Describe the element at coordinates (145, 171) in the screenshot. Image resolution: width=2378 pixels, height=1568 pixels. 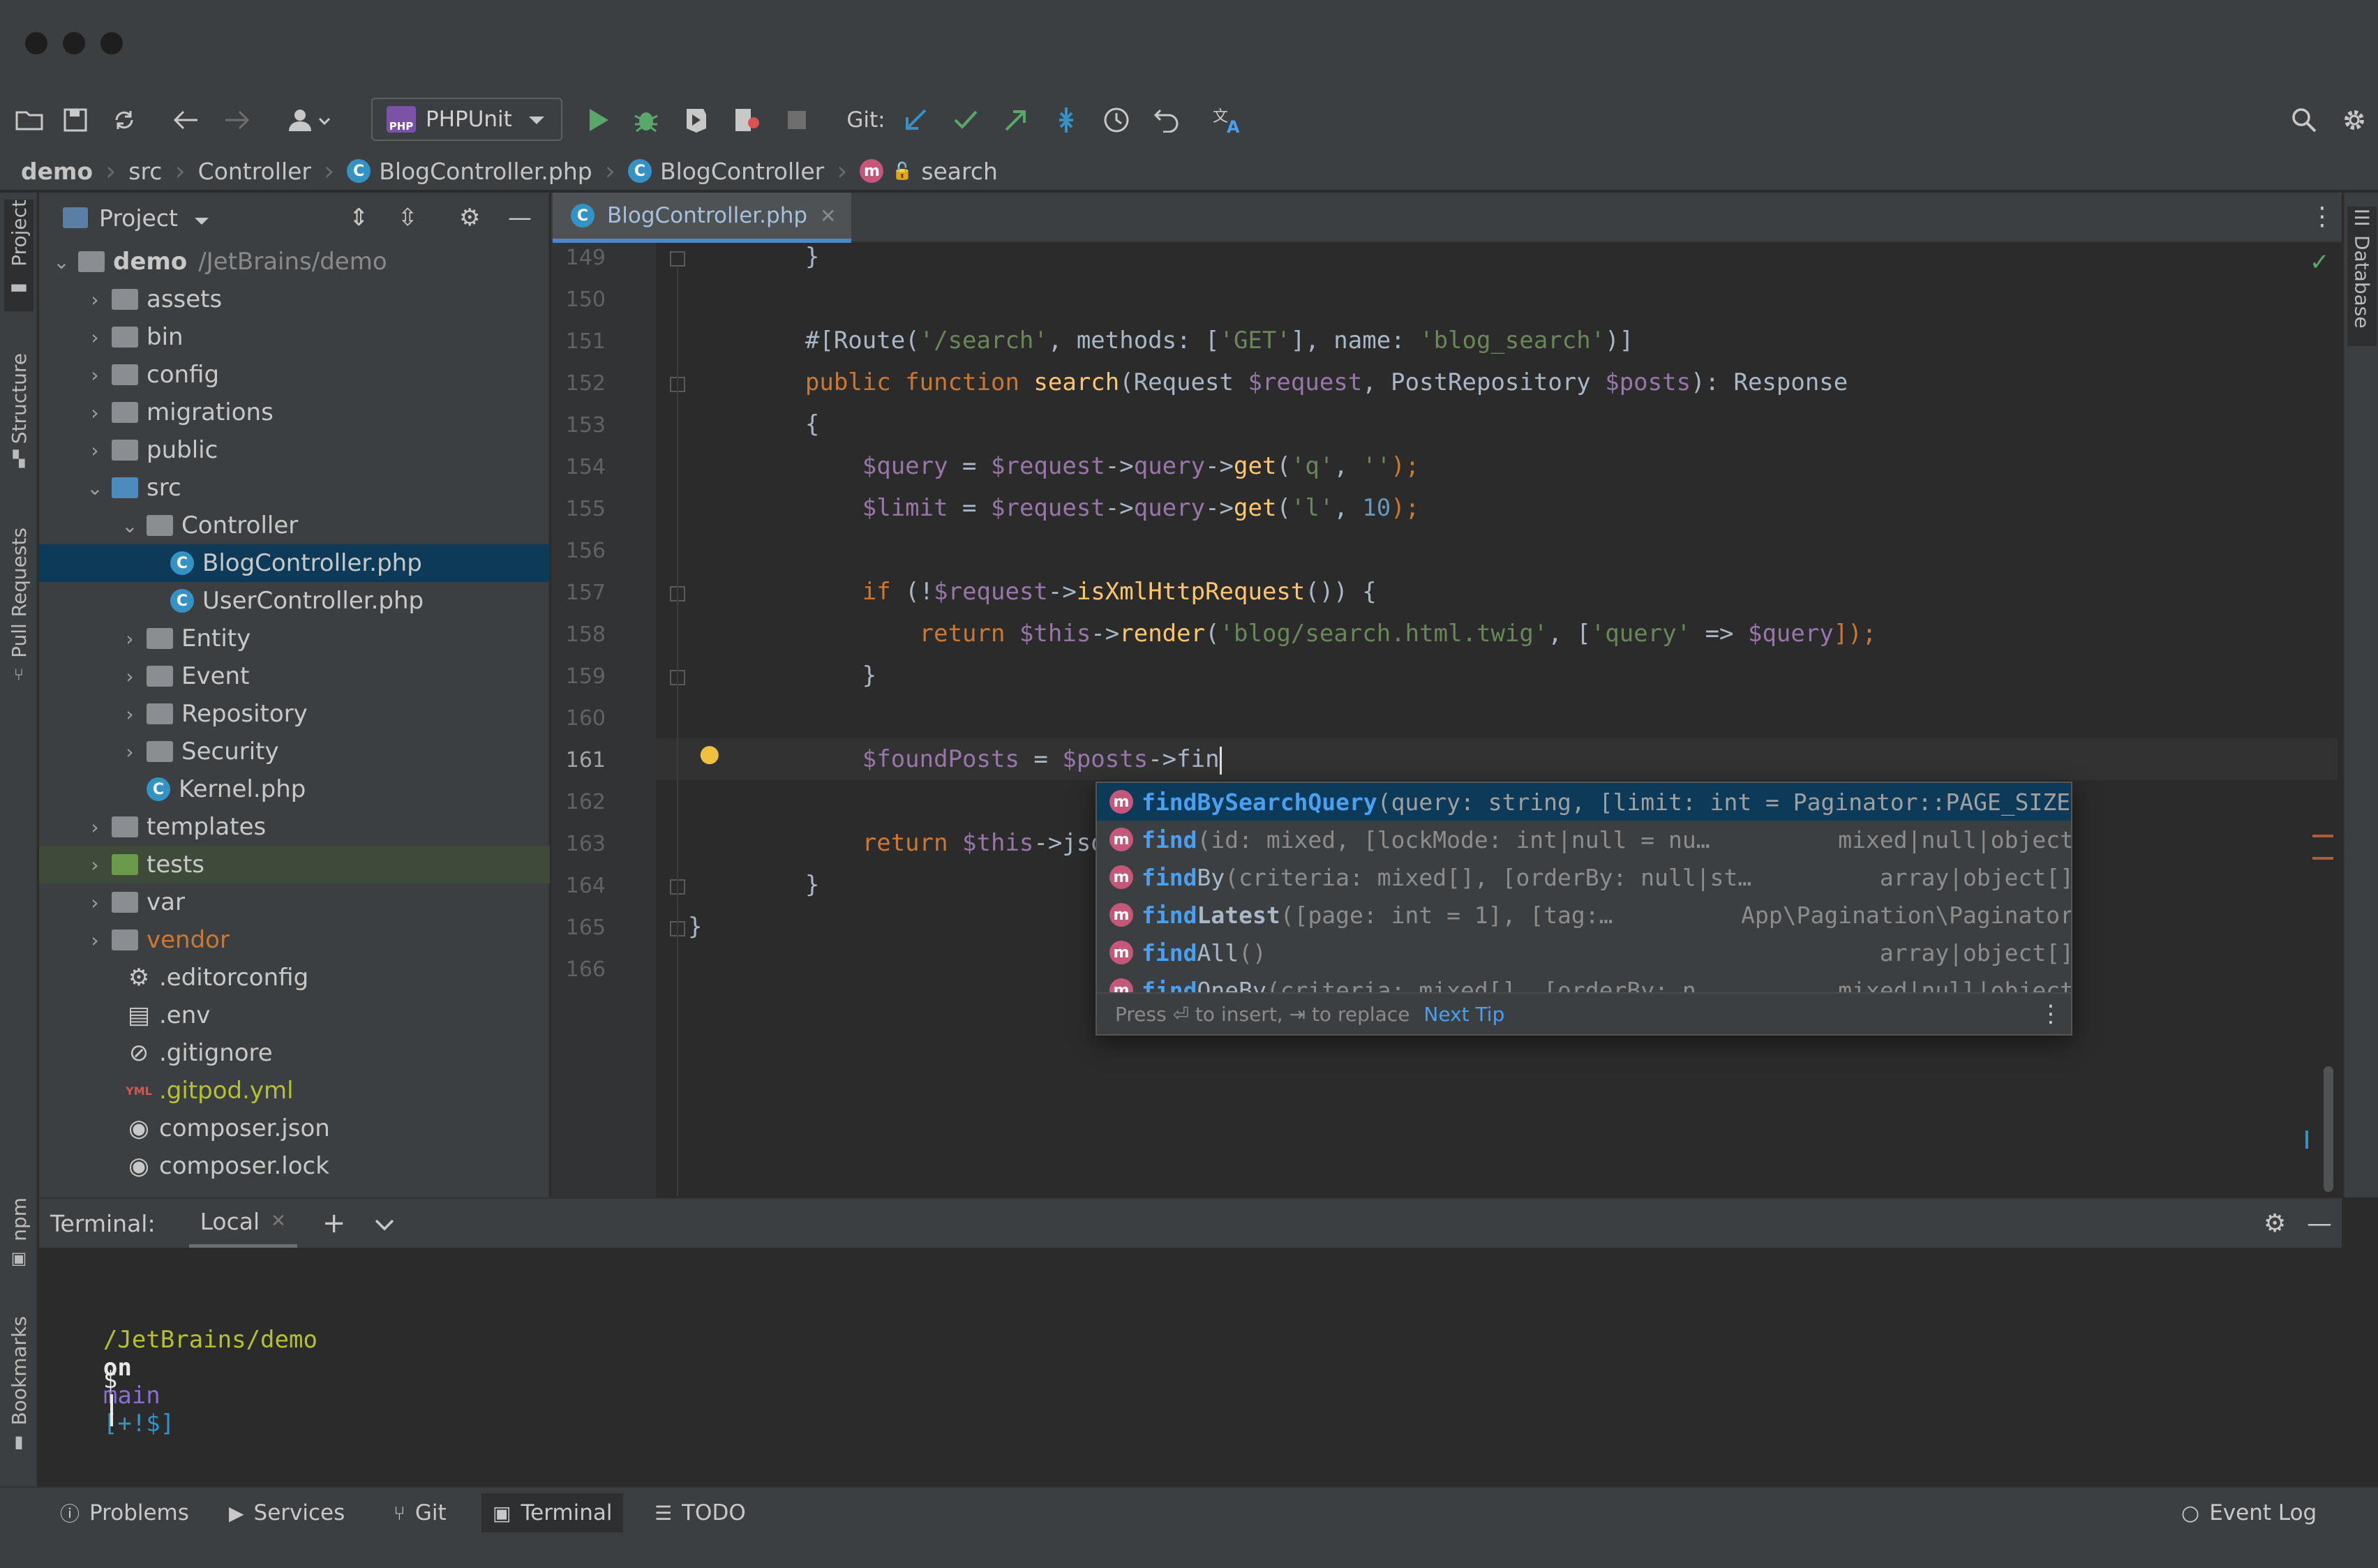
I see `breadcrumb-src: src` at that location.